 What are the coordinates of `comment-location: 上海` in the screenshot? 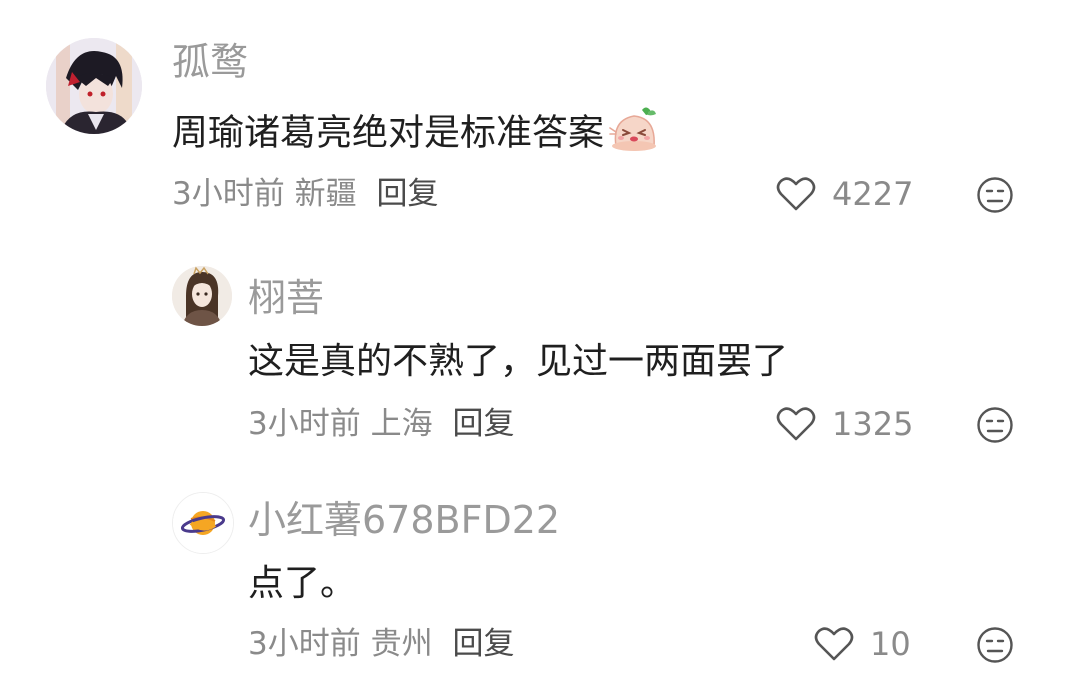 It's located at (401, 424).